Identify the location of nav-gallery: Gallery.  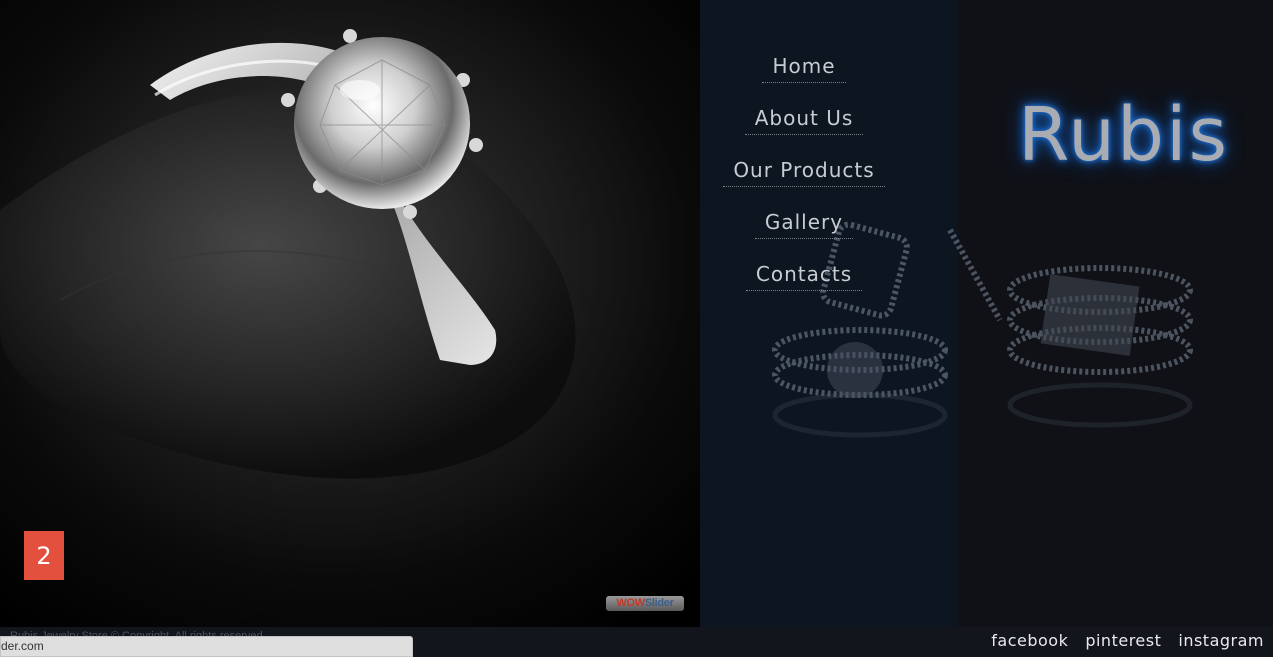
(804, 222).